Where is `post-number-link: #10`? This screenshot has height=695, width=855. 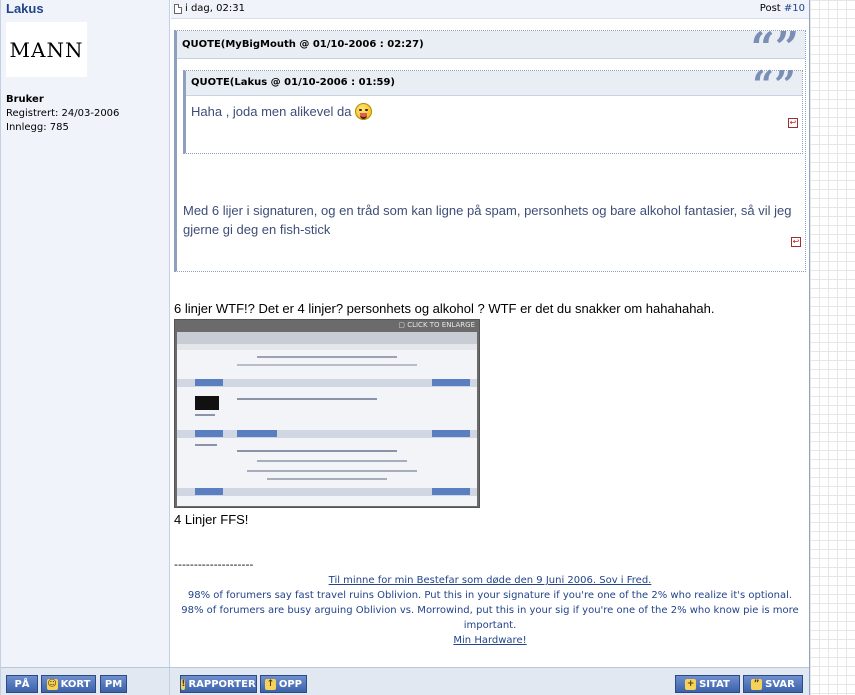 post-number-link: #10 is located at coordinates (794, 8).